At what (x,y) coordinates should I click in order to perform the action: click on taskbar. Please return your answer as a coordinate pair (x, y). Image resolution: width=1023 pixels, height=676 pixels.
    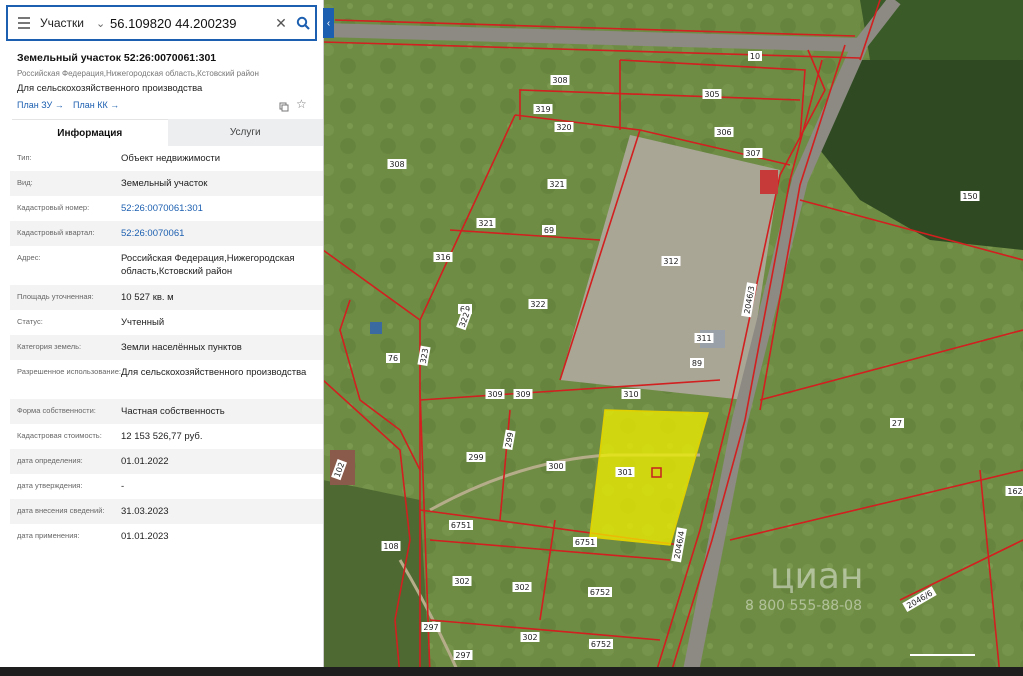
    Looking at the image, I should click on (511, 671).